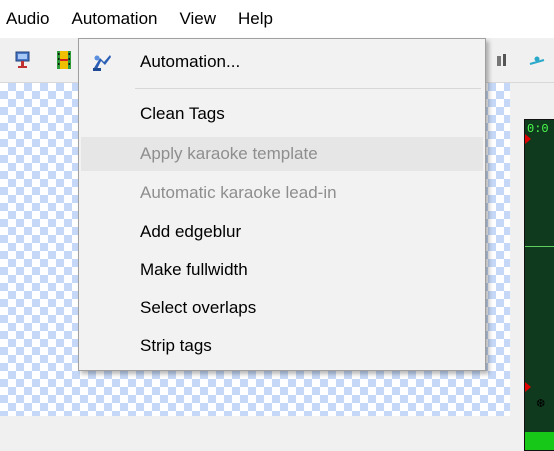 Image resolution: width=554 pixels, height=451 pixels. Describe the element at coordinates (528, 387) in the screenshot. I see `audio-end-marker` at that location.